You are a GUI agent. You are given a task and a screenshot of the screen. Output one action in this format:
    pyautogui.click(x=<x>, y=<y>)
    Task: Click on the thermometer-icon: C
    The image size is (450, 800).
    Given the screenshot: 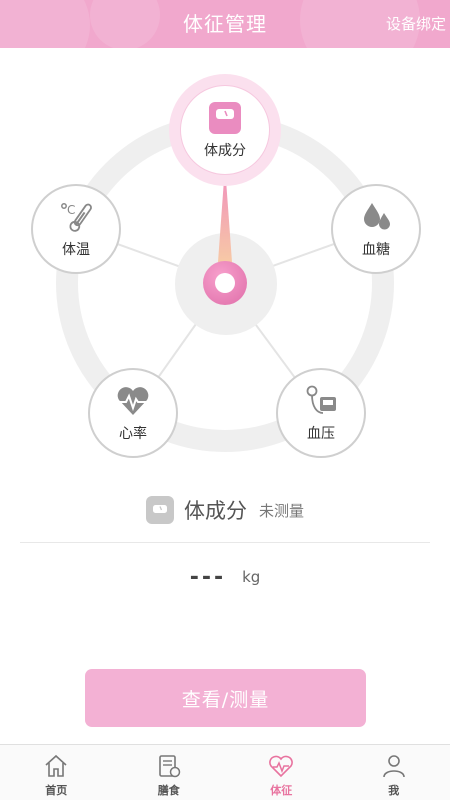 What is the action you would take?
    pyautogui.click(x=76, y=217)
    